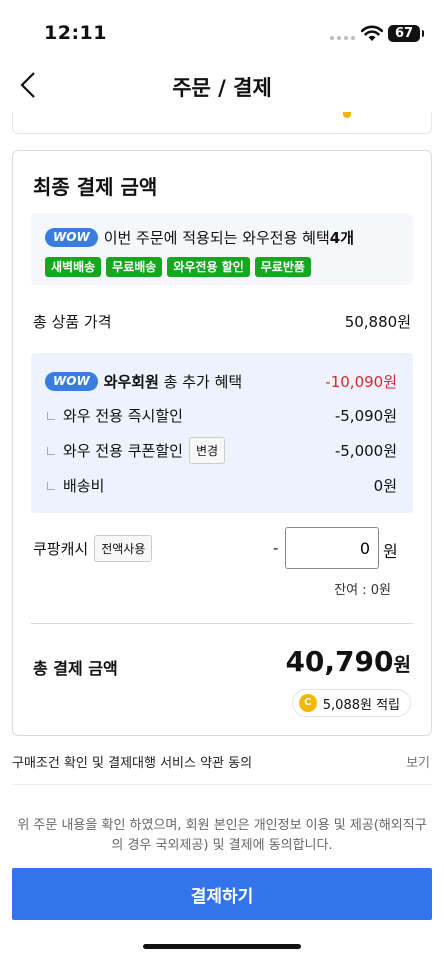  Describe the element at coordinates (221, 381) in the screenshot. I see `member-benefit-total-row: WOW 와우회원 총 추가 혜택 -10,090원` at that location.